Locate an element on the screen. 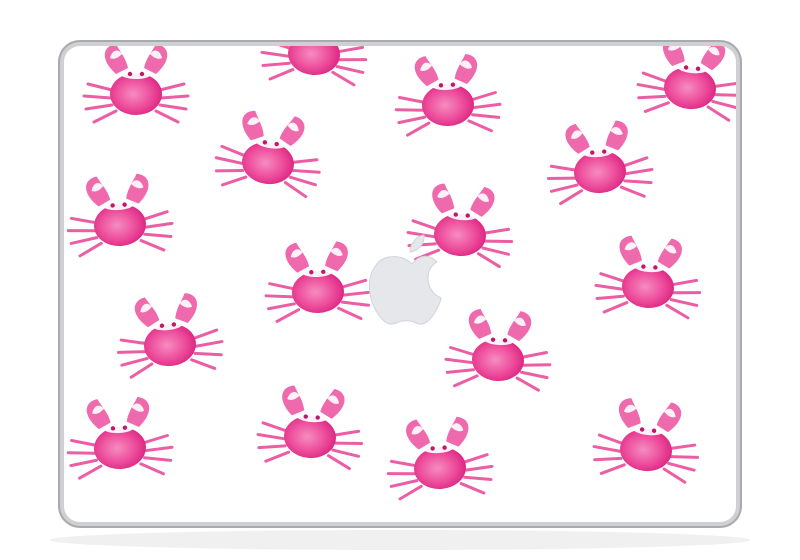  laptop-shadow is located at coordinates (400, 540).